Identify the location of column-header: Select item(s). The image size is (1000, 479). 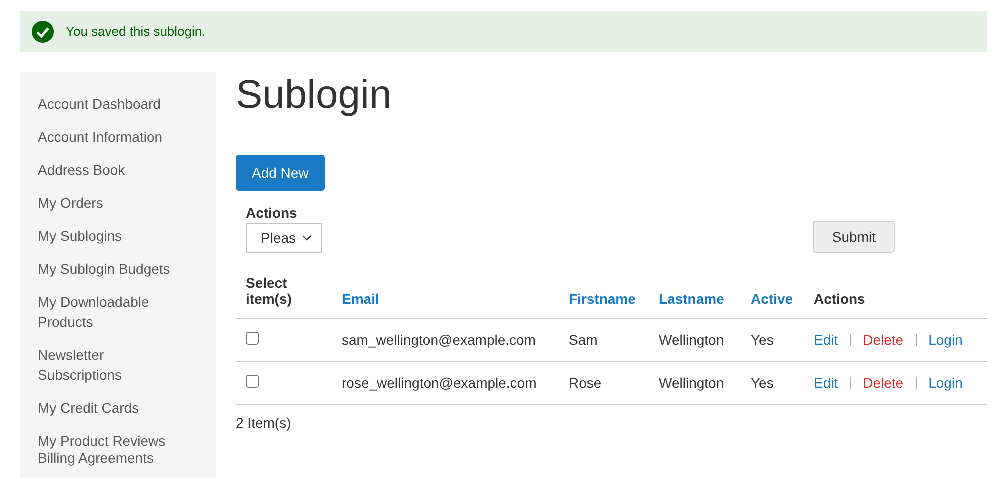
(284, 296).